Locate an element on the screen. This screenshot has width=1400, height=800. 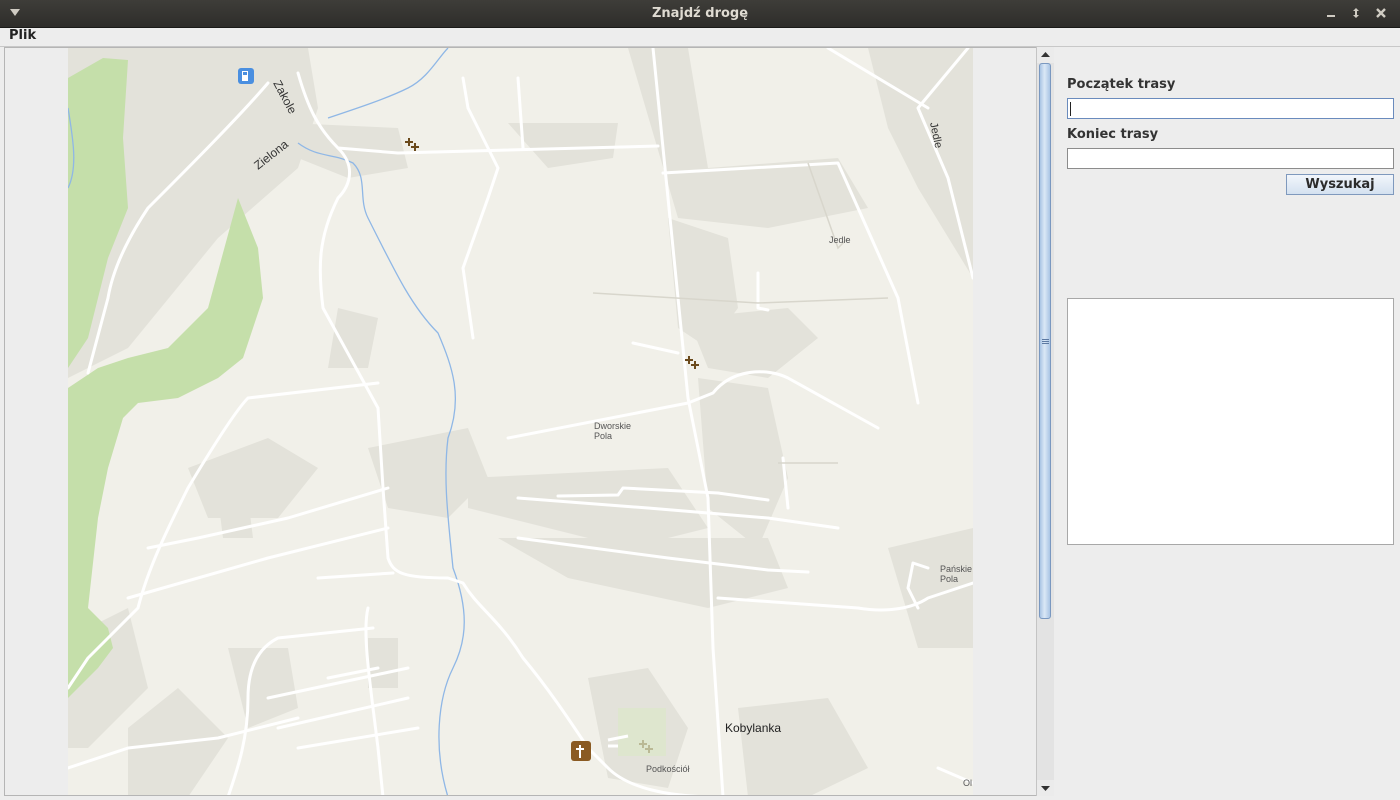
close-icon is located at coordinates (1381, 13).